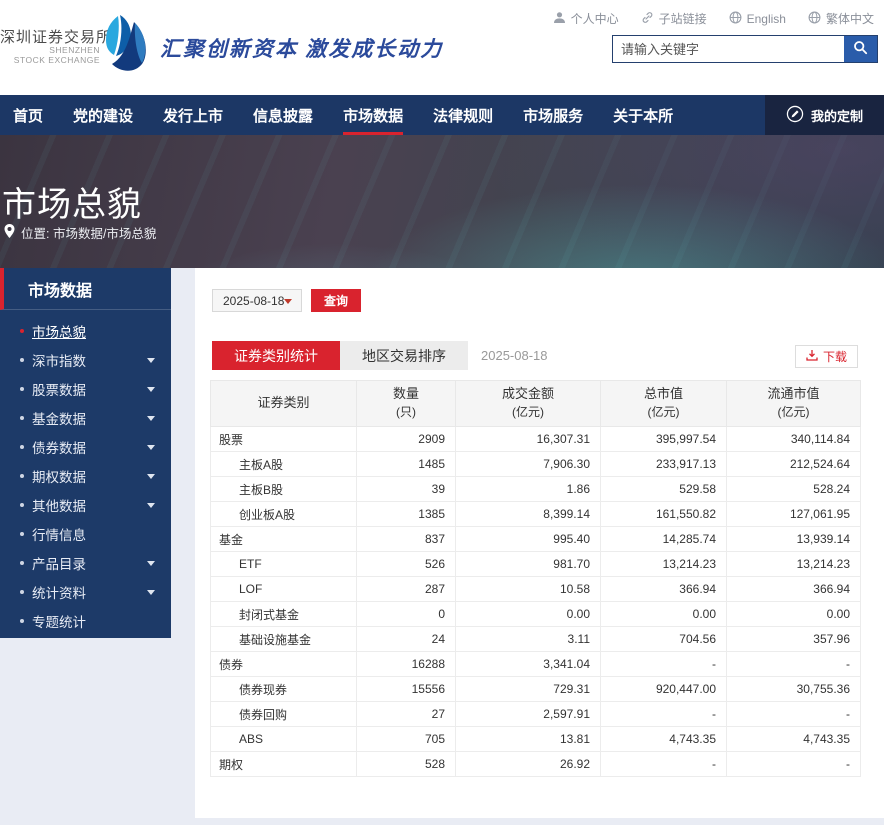 The image size is (884, 825). Describe the element at coordinates (257, 300) in the screenshot. I see `date-select: 2025-08-18` at that location.